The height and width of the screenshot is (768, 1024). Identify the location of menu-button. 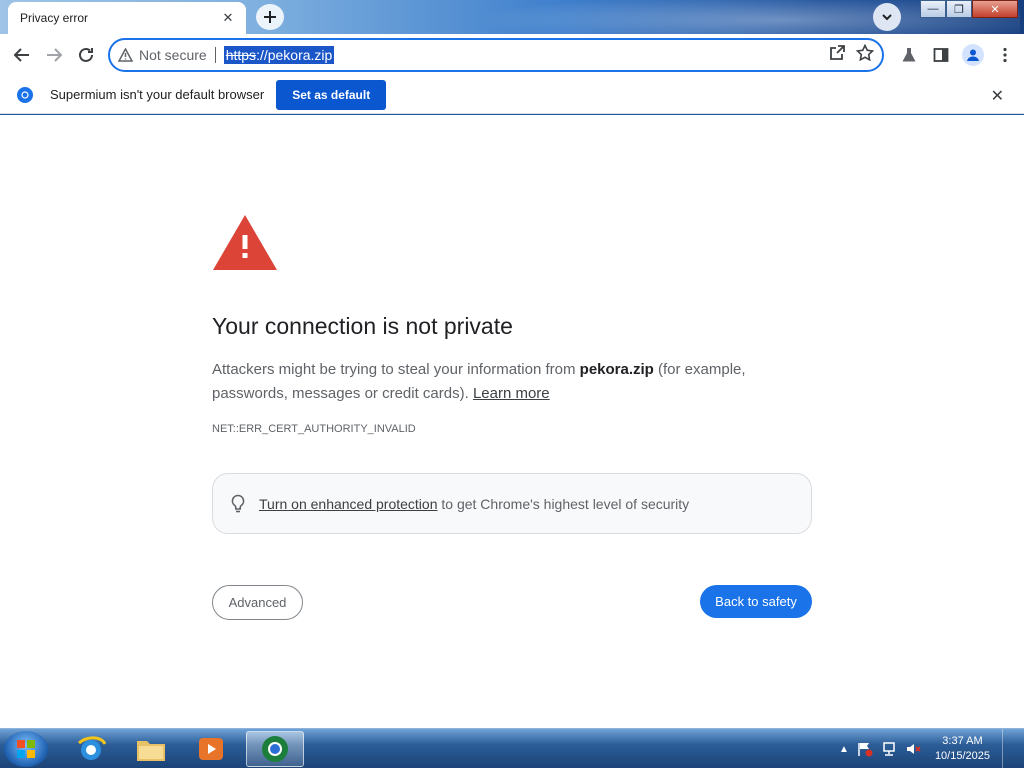
(1005, 55).